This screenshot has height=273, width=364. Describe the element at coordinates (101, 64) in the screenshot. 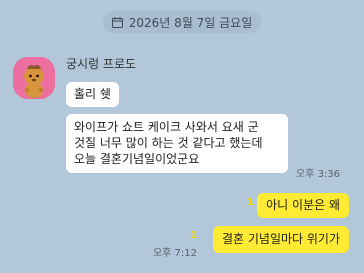

I see `sender-name: 궁시렁 프로도` at that location.